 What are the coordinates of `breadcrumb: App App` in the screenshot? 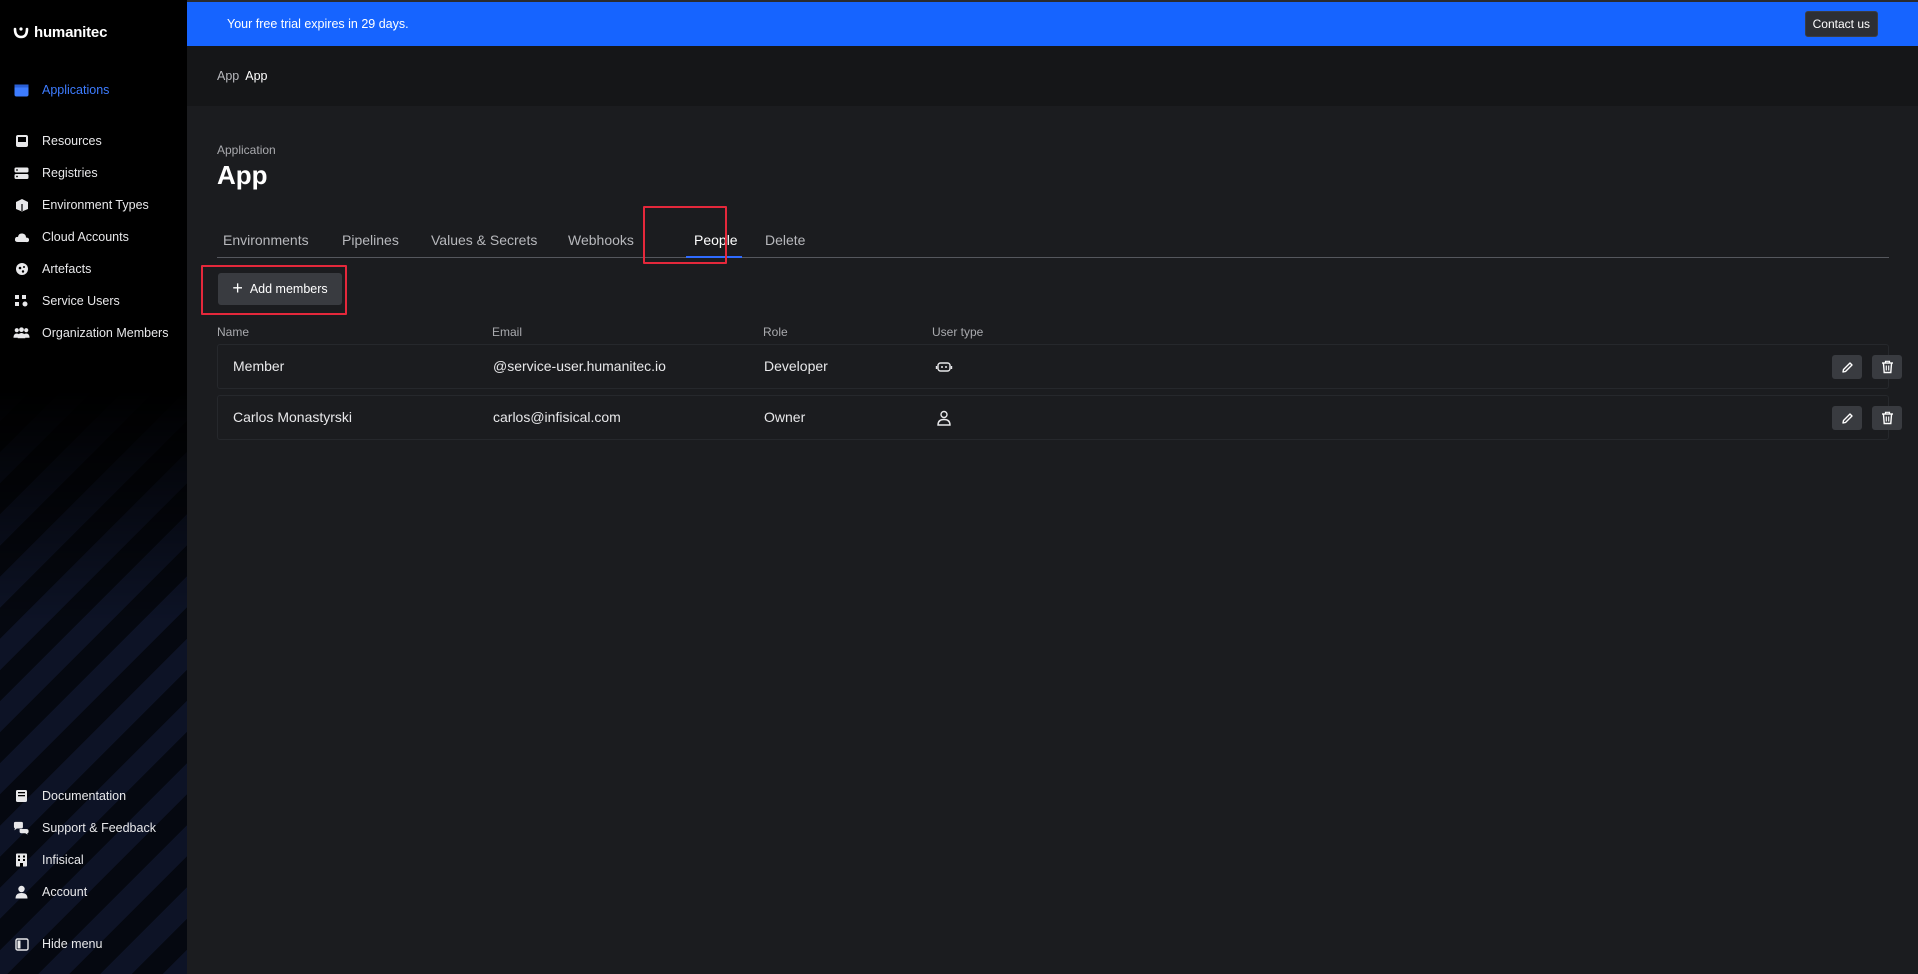 It's located at (1052, 76).